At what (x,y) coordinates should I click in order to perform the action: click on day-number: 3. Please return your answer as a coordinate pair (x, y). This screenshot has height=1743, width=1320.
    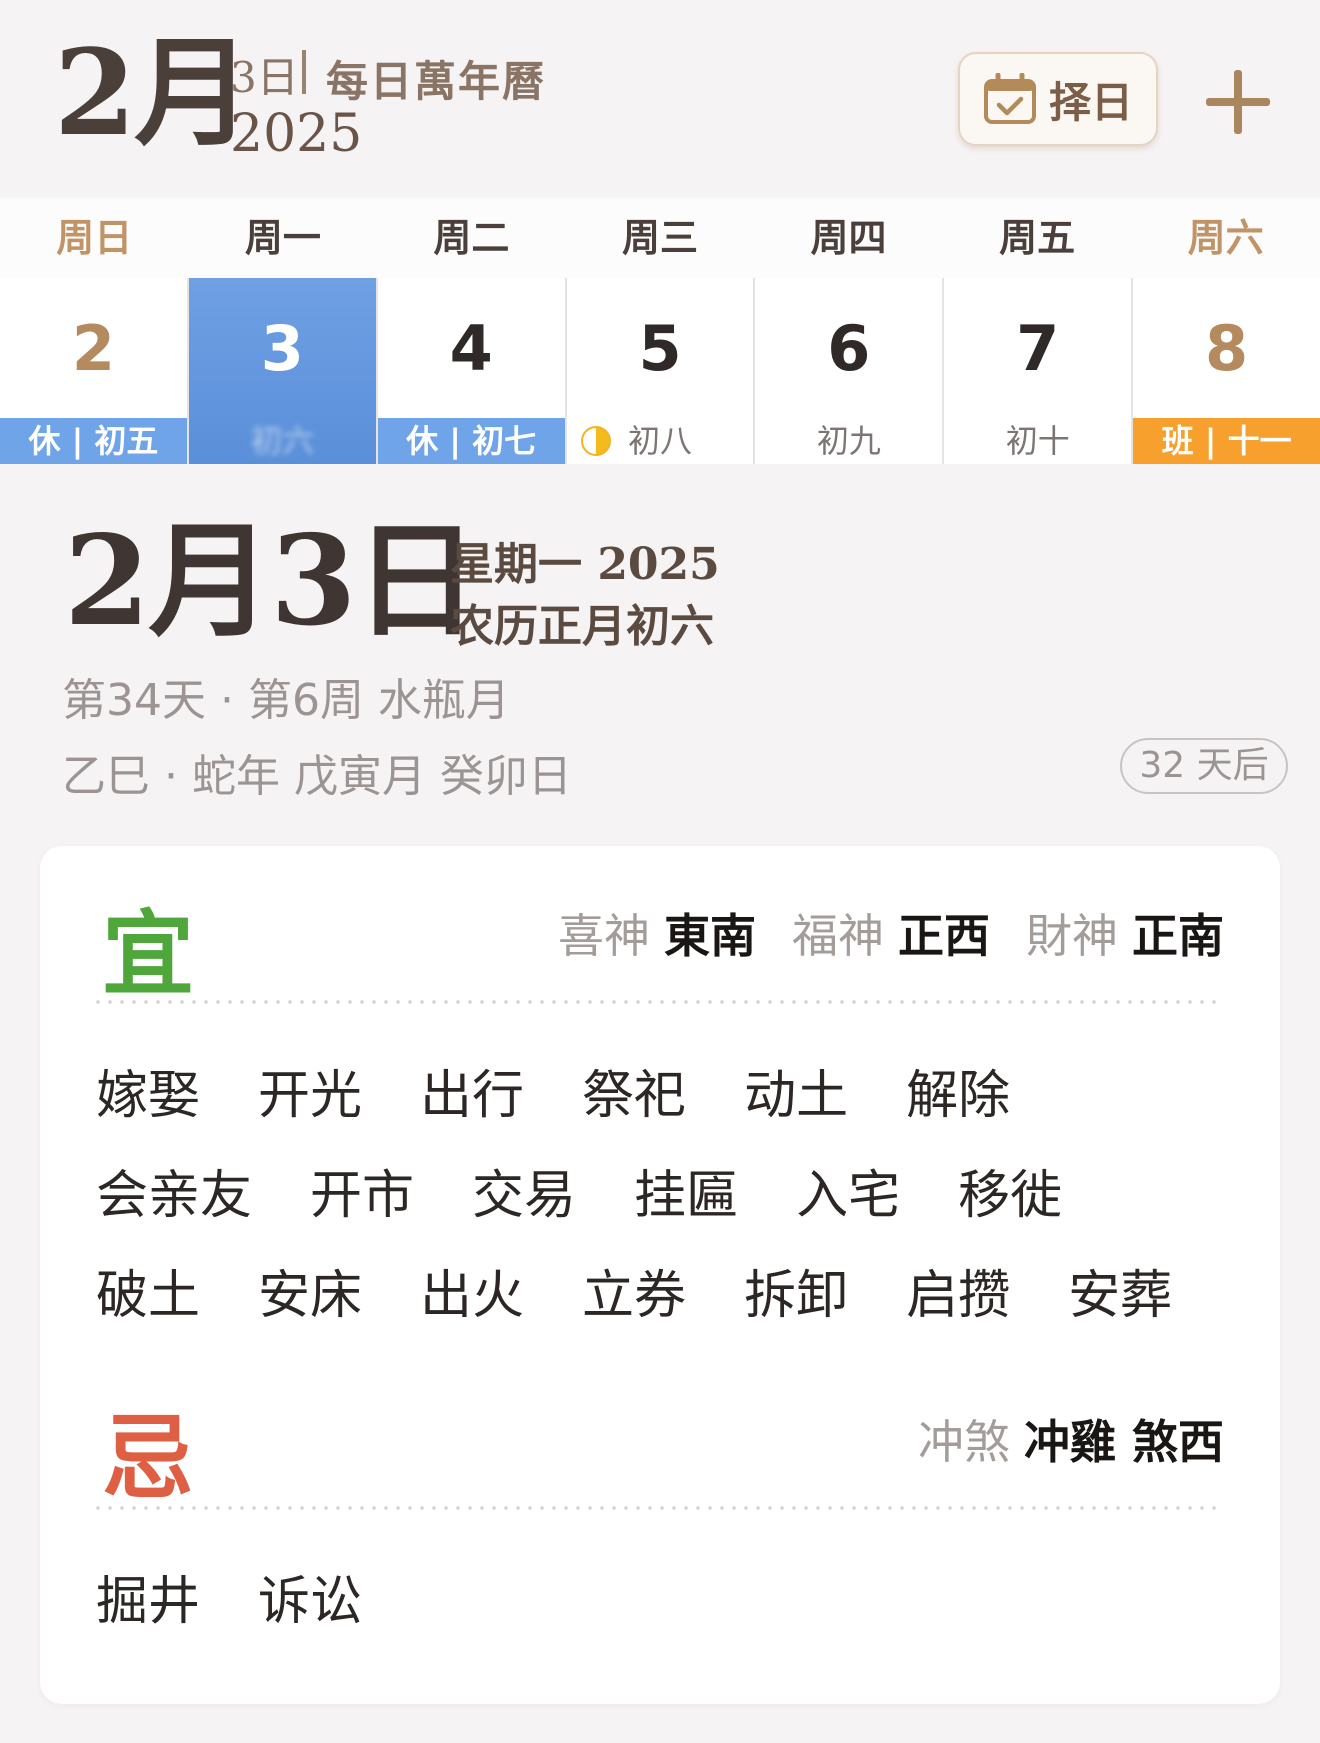
    Looking at the image, I should click on (282, 348).